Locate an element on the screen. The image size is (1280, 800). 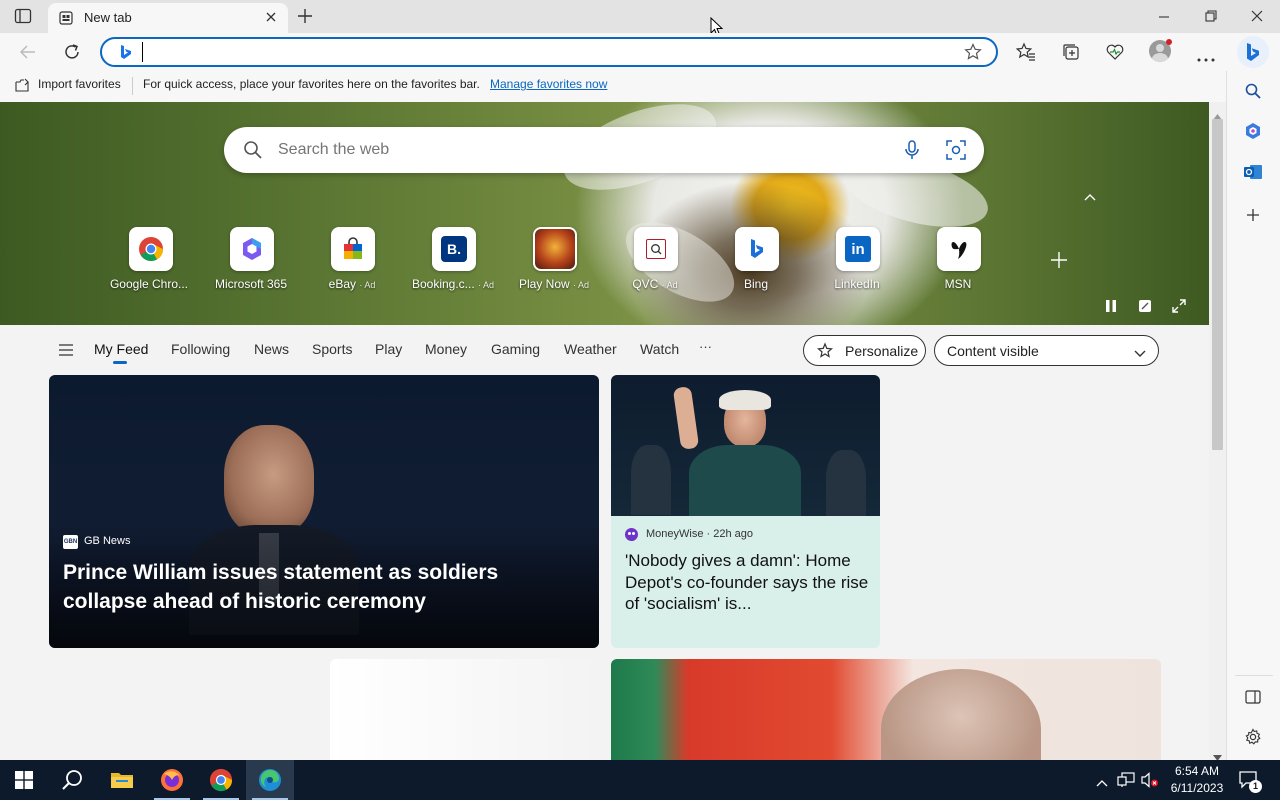
restore-button is located at coordinates (1211, 18).